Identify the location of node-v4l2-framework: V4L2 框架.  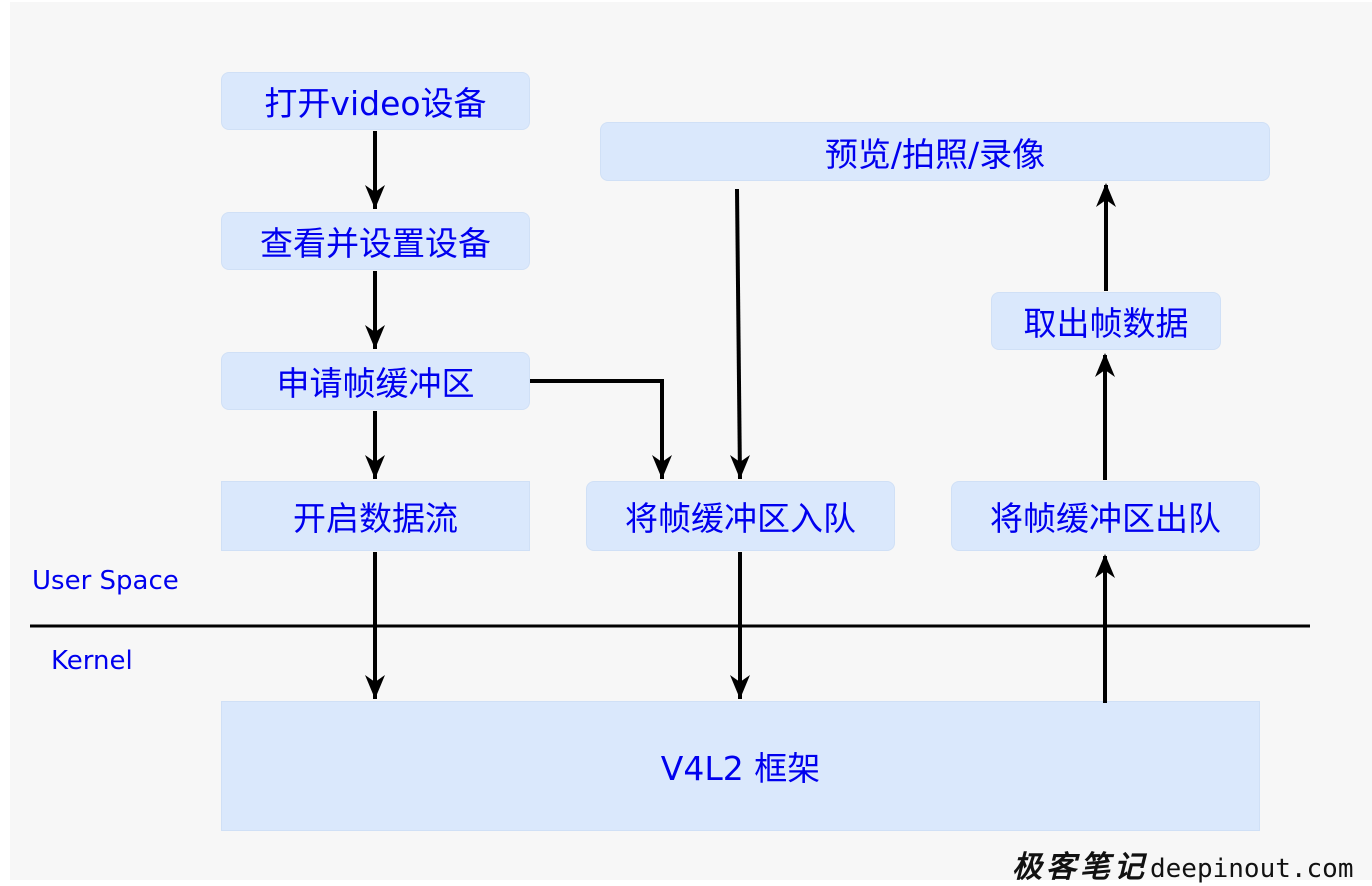
(740, 766).